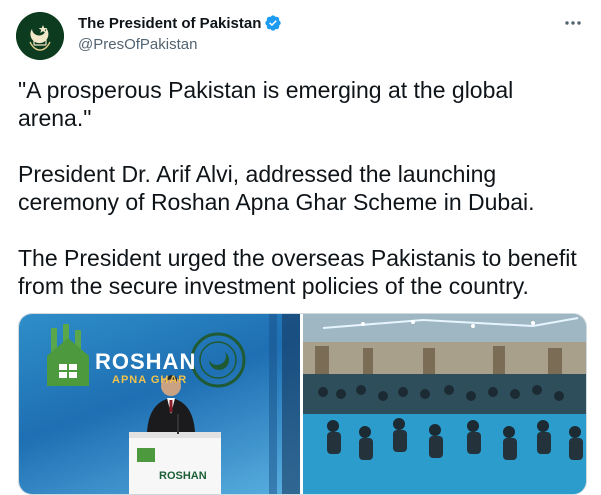 The width and height of the screenshot is (601, 495). What do you see at coordinates (146, 361) in the screenshot?
I see `banner-brand-title: ROSHAN` at bounding box center [146, 361].